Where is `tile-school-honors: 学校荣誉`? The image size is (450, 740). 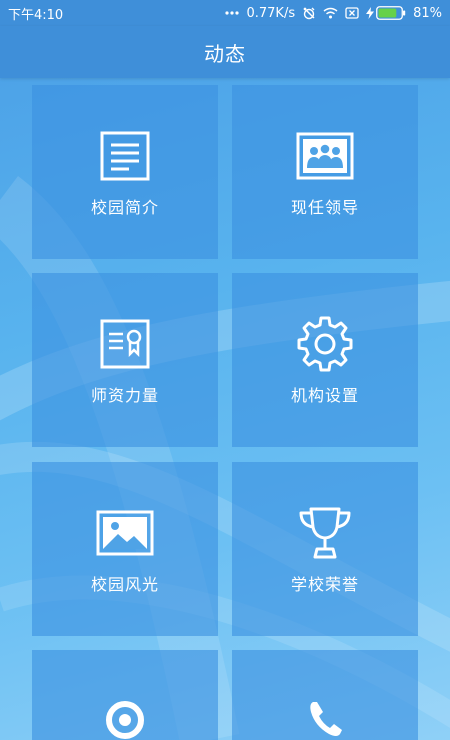
tile-school-honors: 学校荣誉 is located at coordinates (325, 549).